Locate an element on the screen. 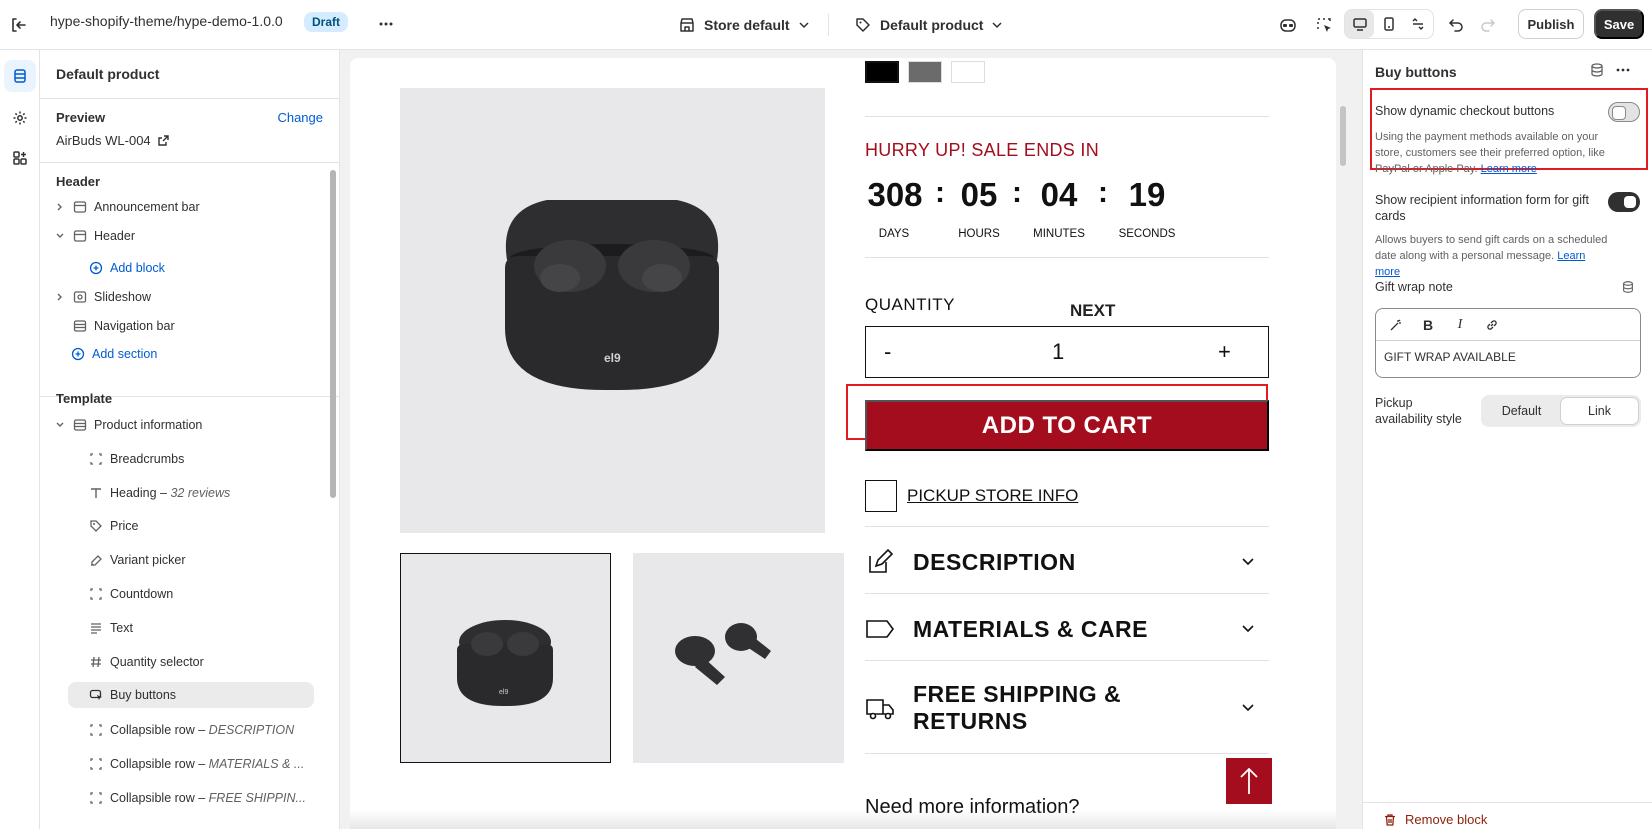 The height and width of the screenshot is (829, 1652). settings-icon is located at coordinates (20, 118).